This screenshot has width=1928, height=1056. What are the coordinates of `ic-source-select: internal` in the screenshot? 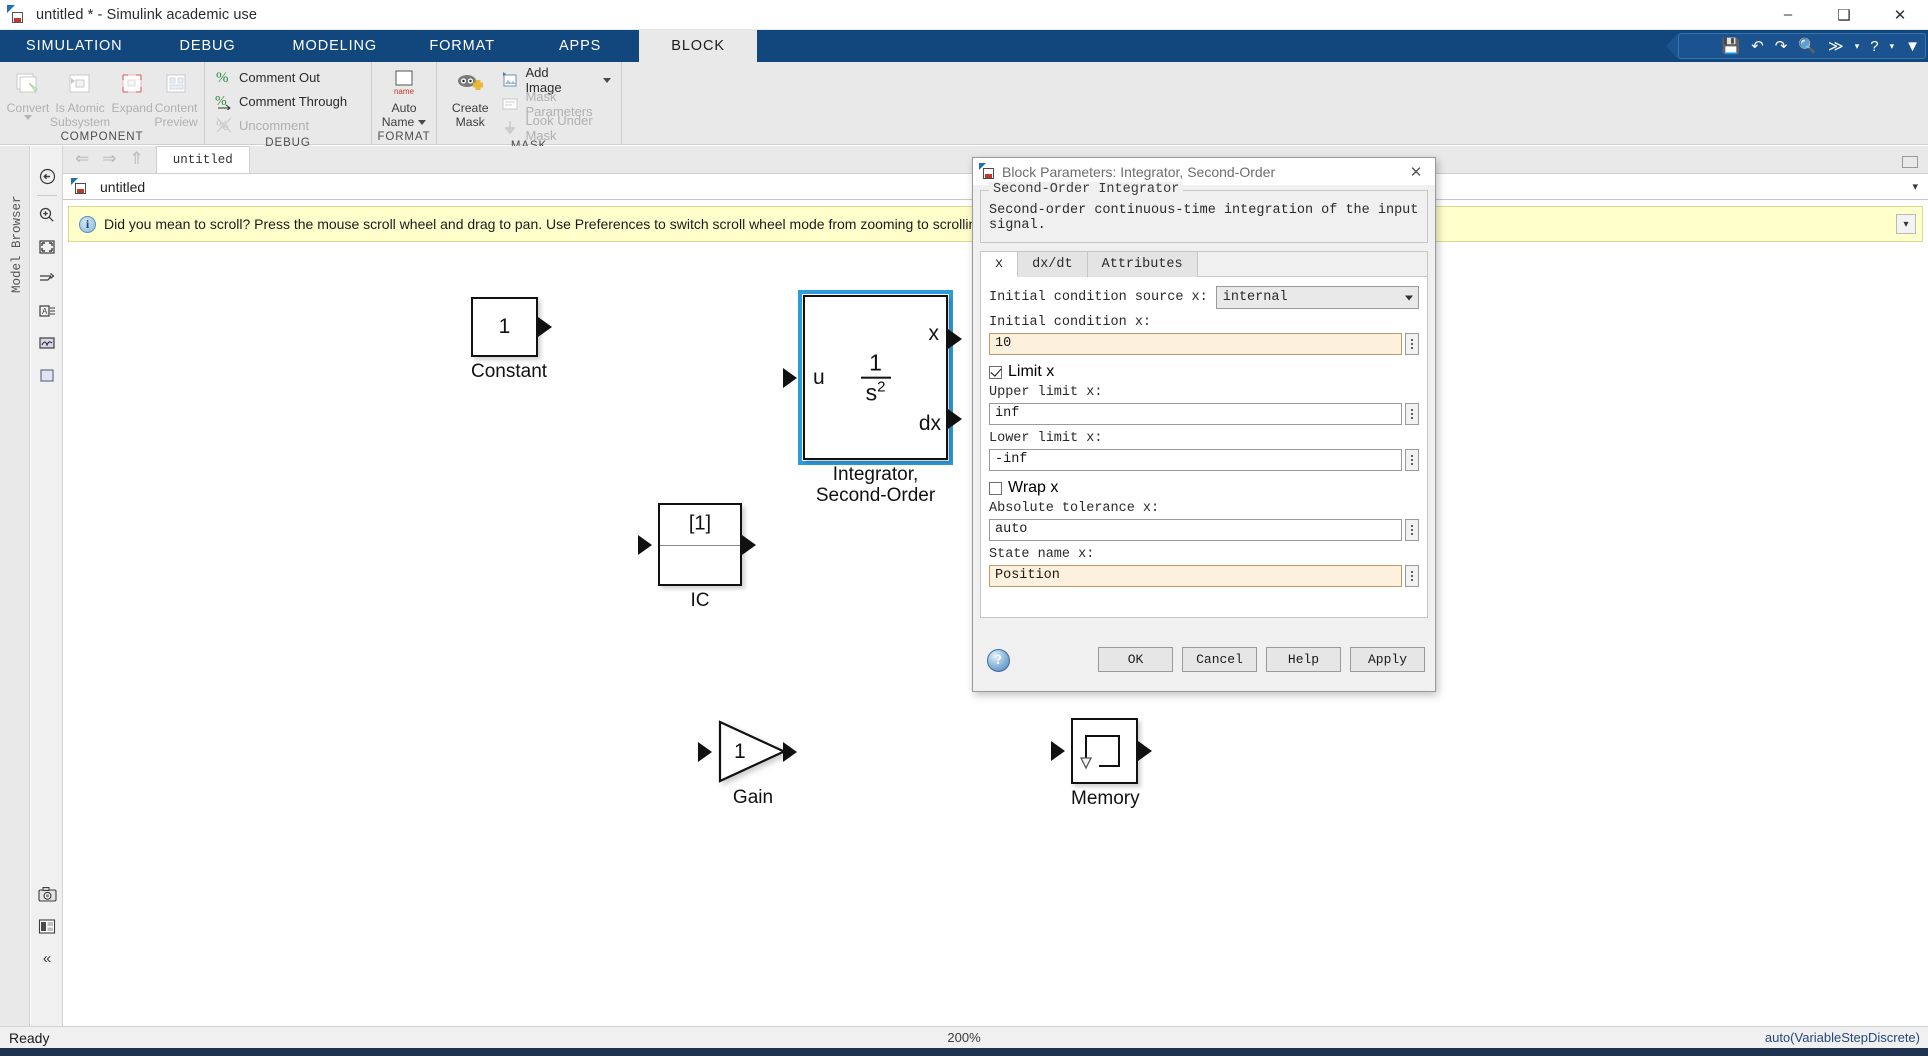 It's located at (1317, 297).